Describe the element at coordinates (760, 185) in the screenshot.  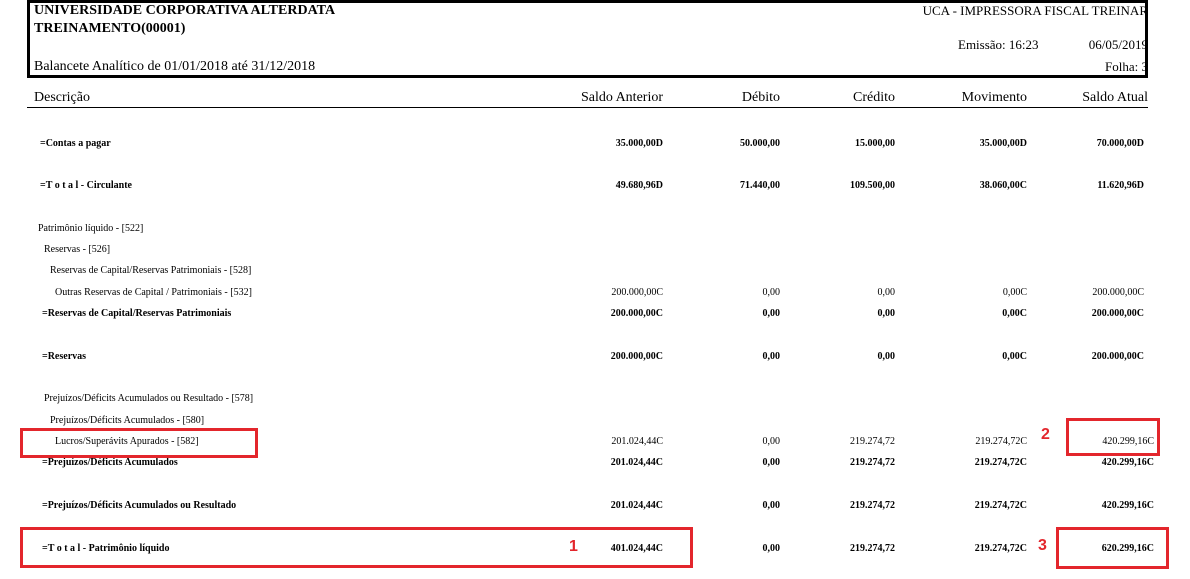
I see `row-debito: 71.440,00` at that location.